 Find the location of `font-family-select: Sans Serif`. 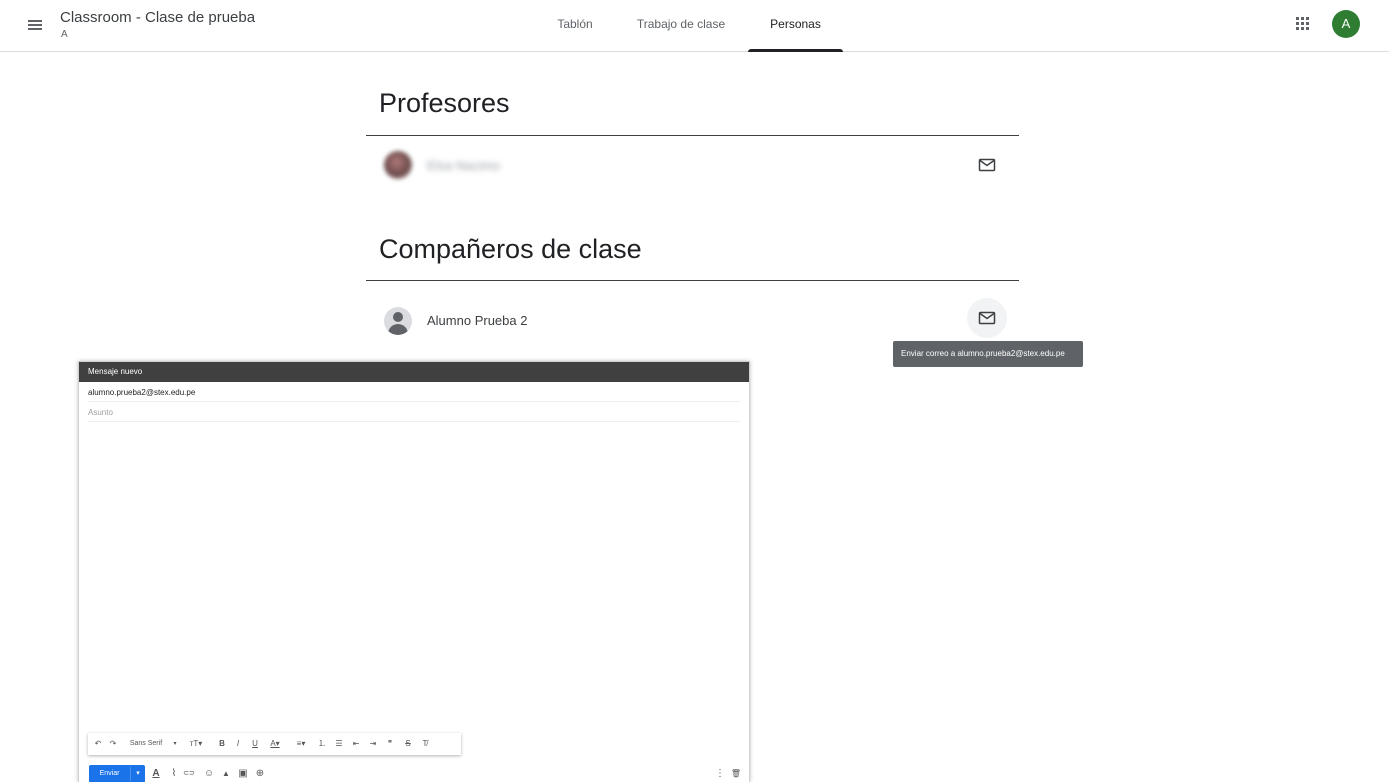

font-family-select: Sans Serif is located at coordinates (146, 744).